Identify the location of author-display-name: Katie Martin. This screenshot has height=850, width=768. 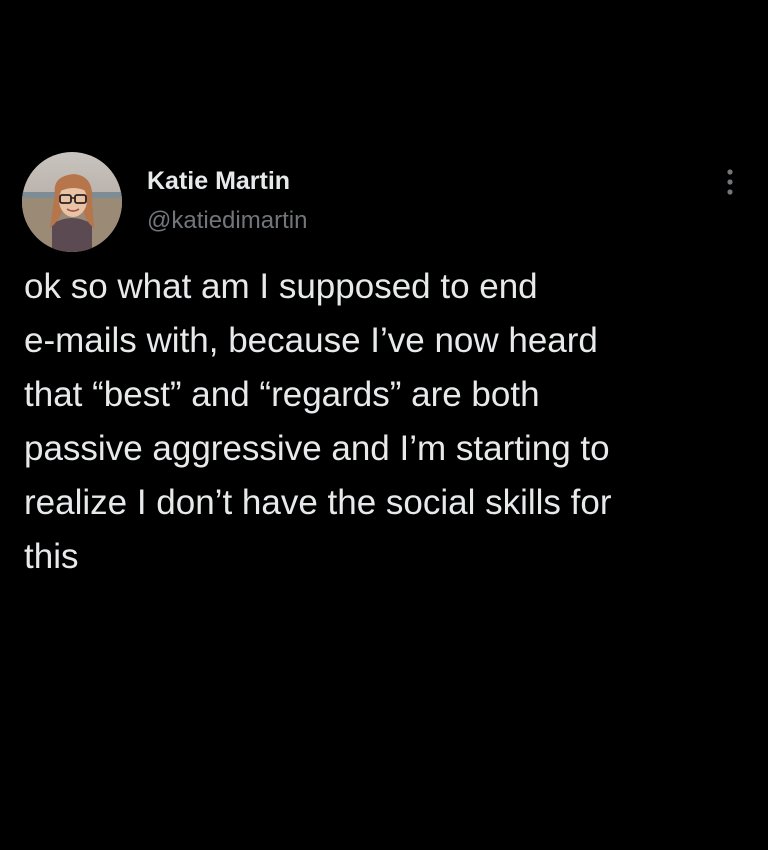
(227, 181).